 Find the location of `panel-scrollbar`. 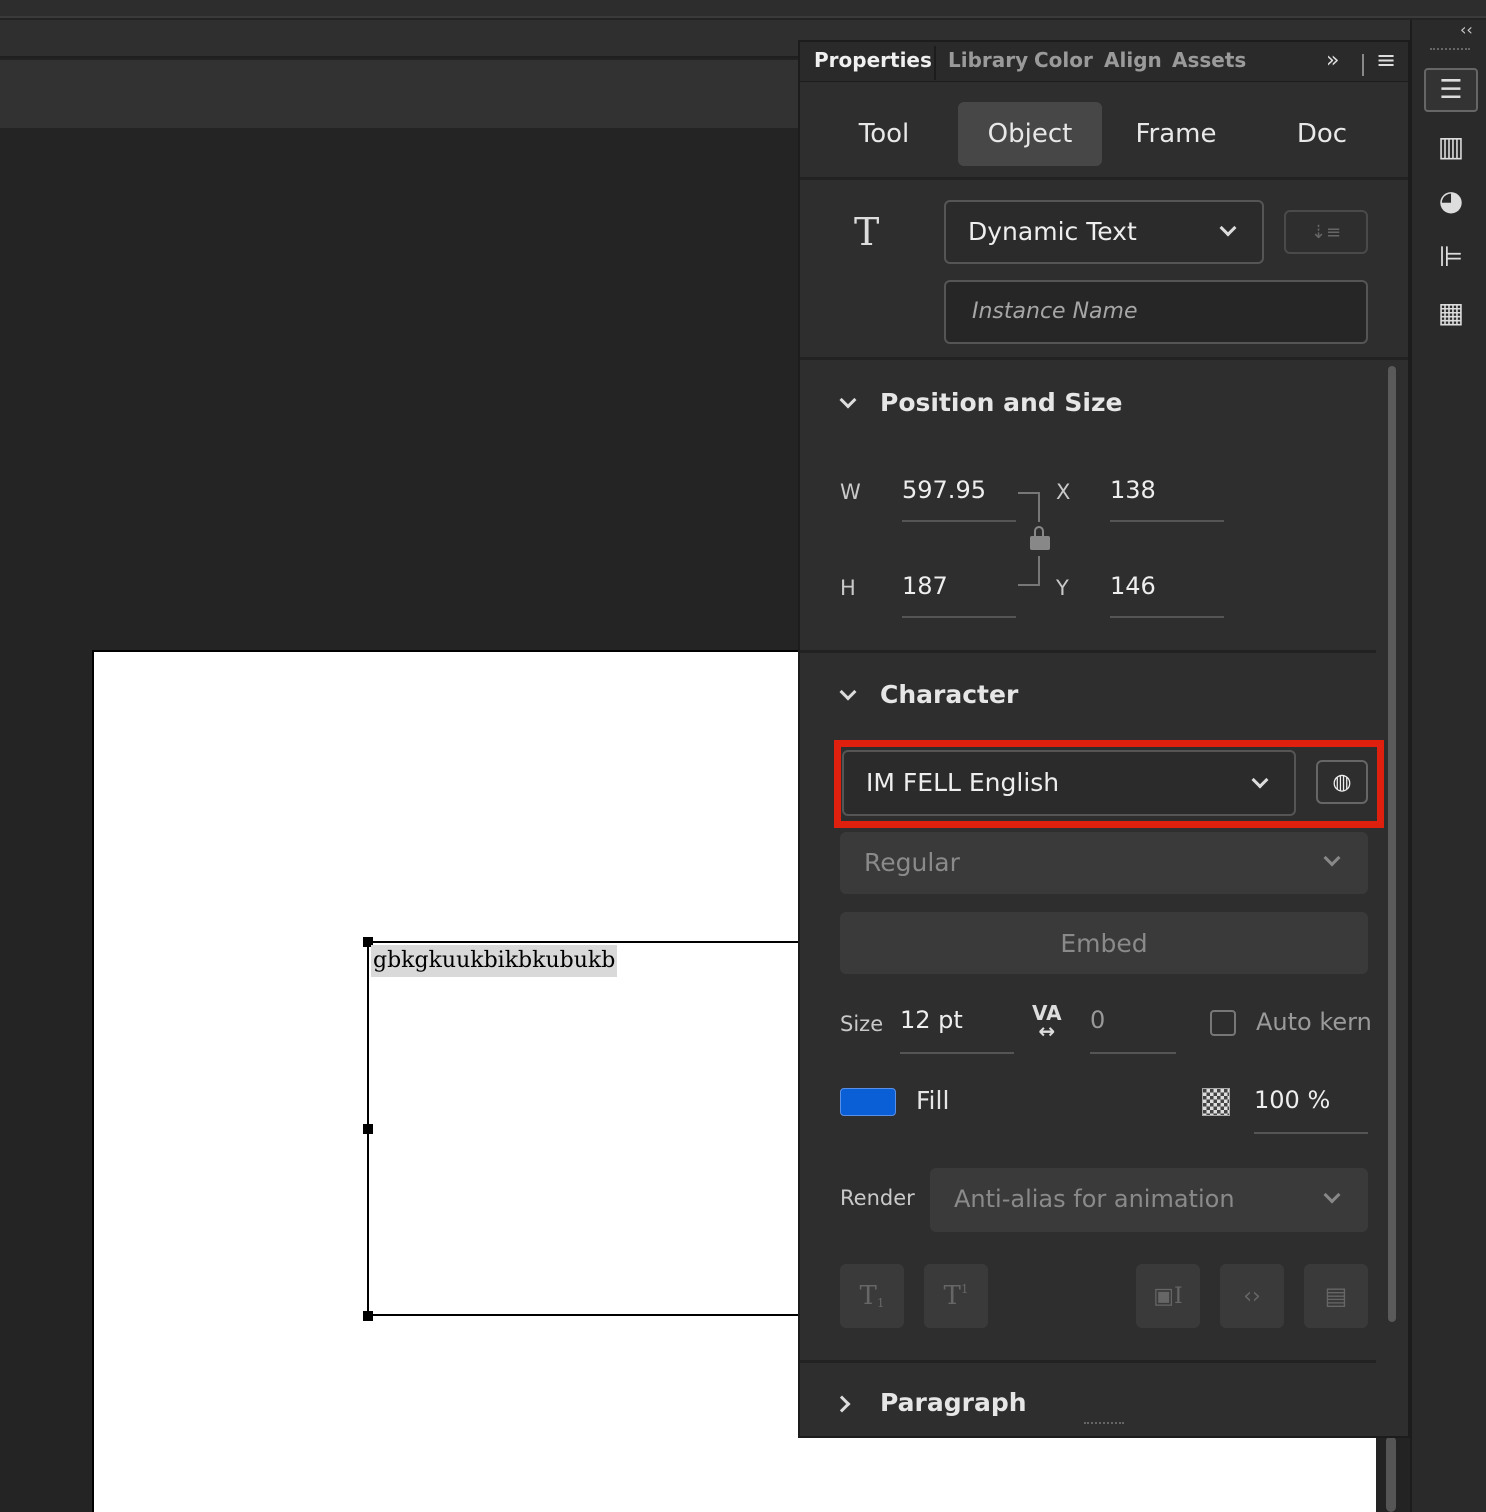

panel-scrollbar is located at coordinates (1392, 844).